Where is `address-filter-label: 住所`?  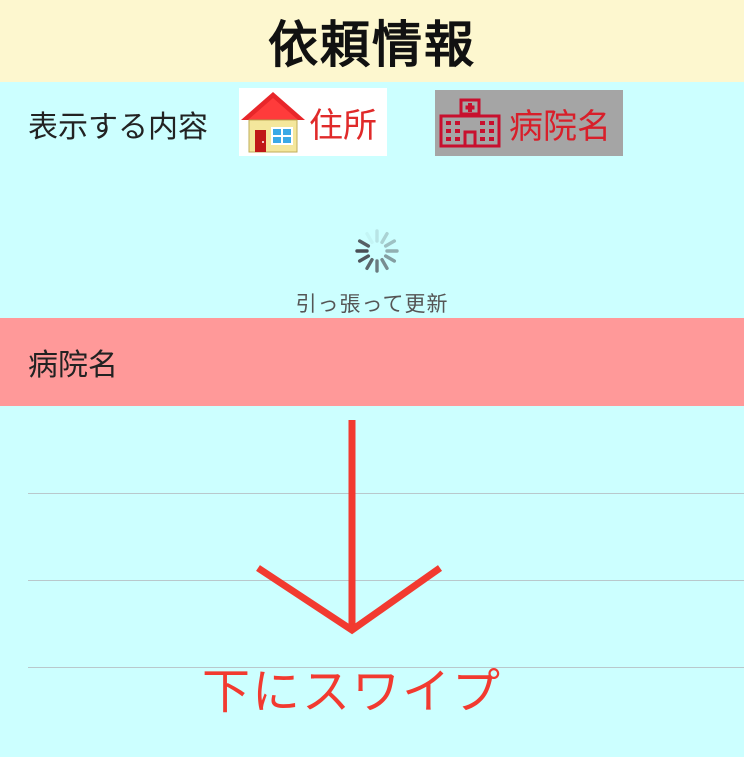 address-filter-label: 住所 is located at coordinates (343, 125).